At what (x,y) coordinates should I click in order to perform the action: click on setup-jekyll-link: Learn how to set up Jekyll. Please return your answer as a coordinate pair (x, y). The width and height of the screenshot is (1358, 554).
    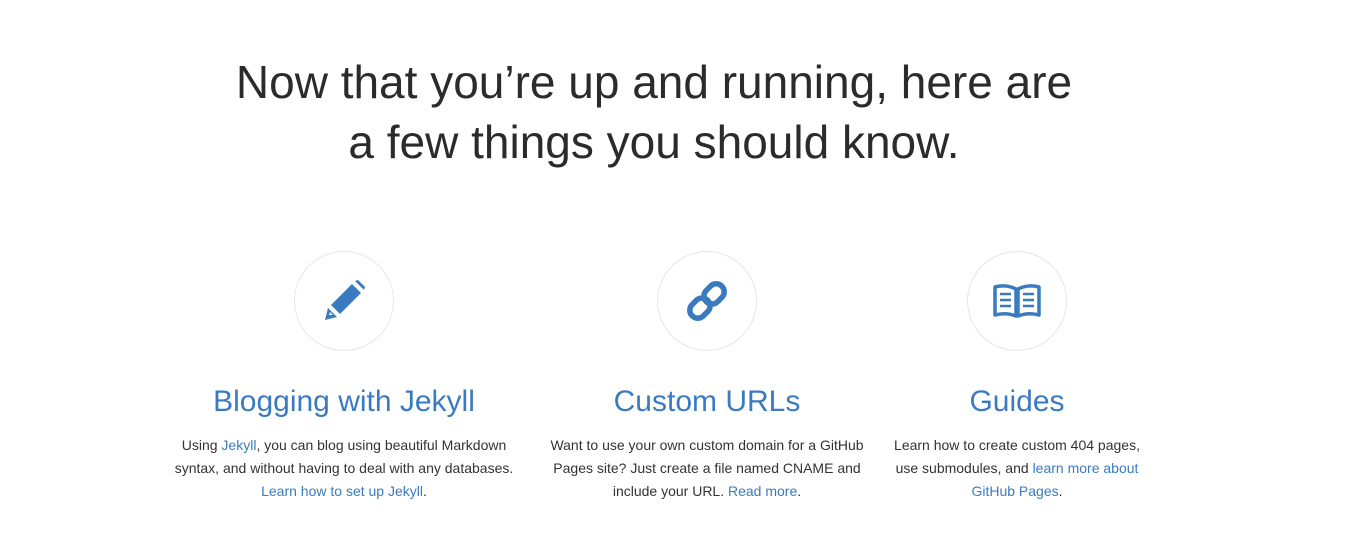
    Looking at the image, I should click on (342, 491).